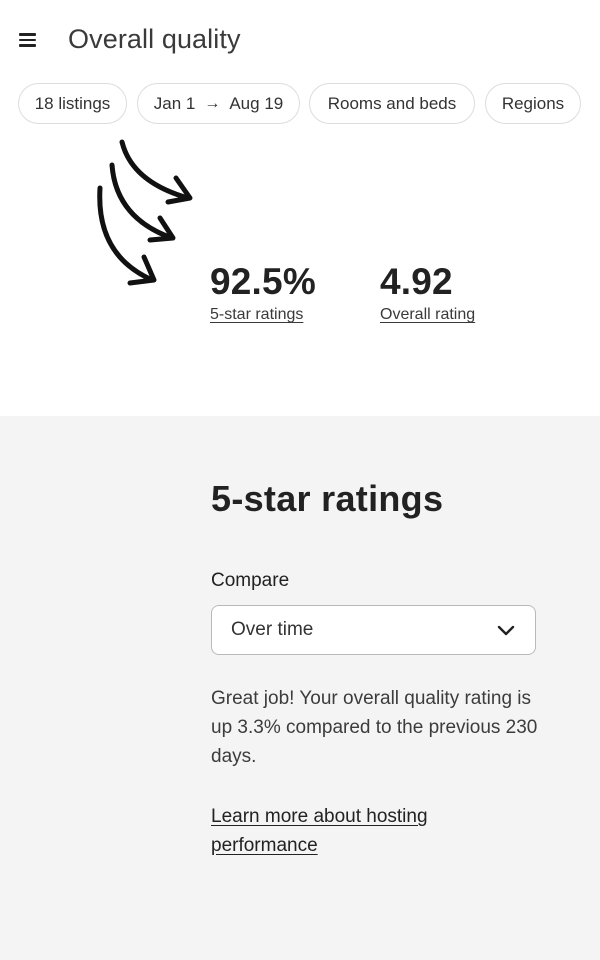 The image size is (600, 960). Describe the element at coordinates (263, 315) in the screenshot. I see `metric-label-link: 5-star ratings` at that location.